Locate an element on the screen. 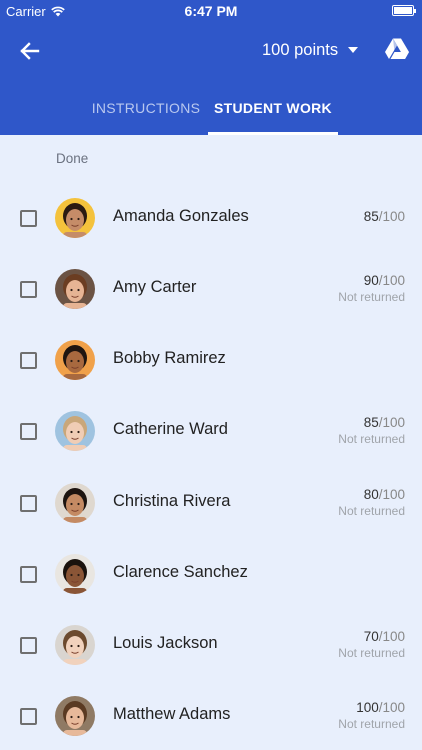 This screenshot has width=422, height=750. student-row: Catherine Ward 85/100 Not returned is located at coordinates (211, 431).